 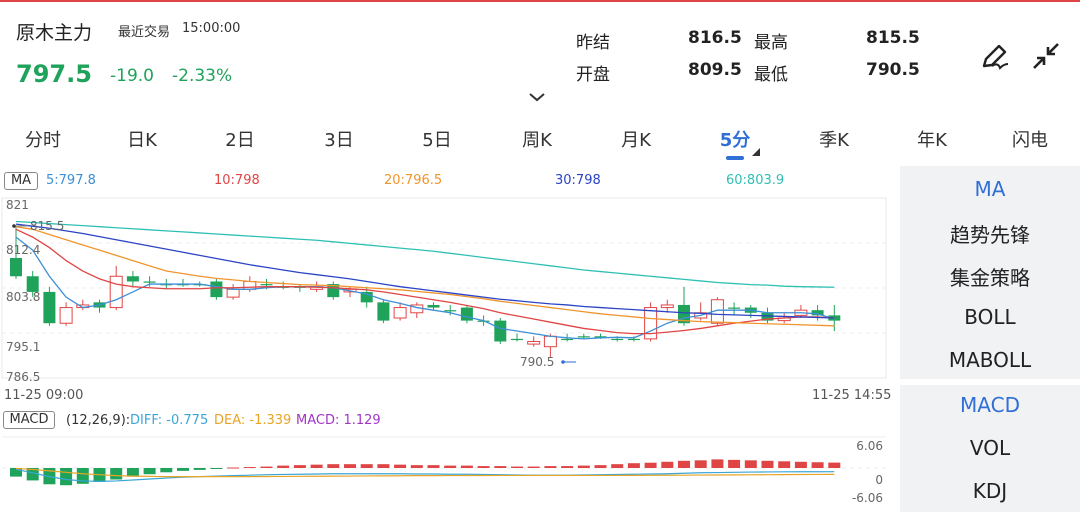 I want to click on tab-2day: 2日, so click(x=239, y=139).